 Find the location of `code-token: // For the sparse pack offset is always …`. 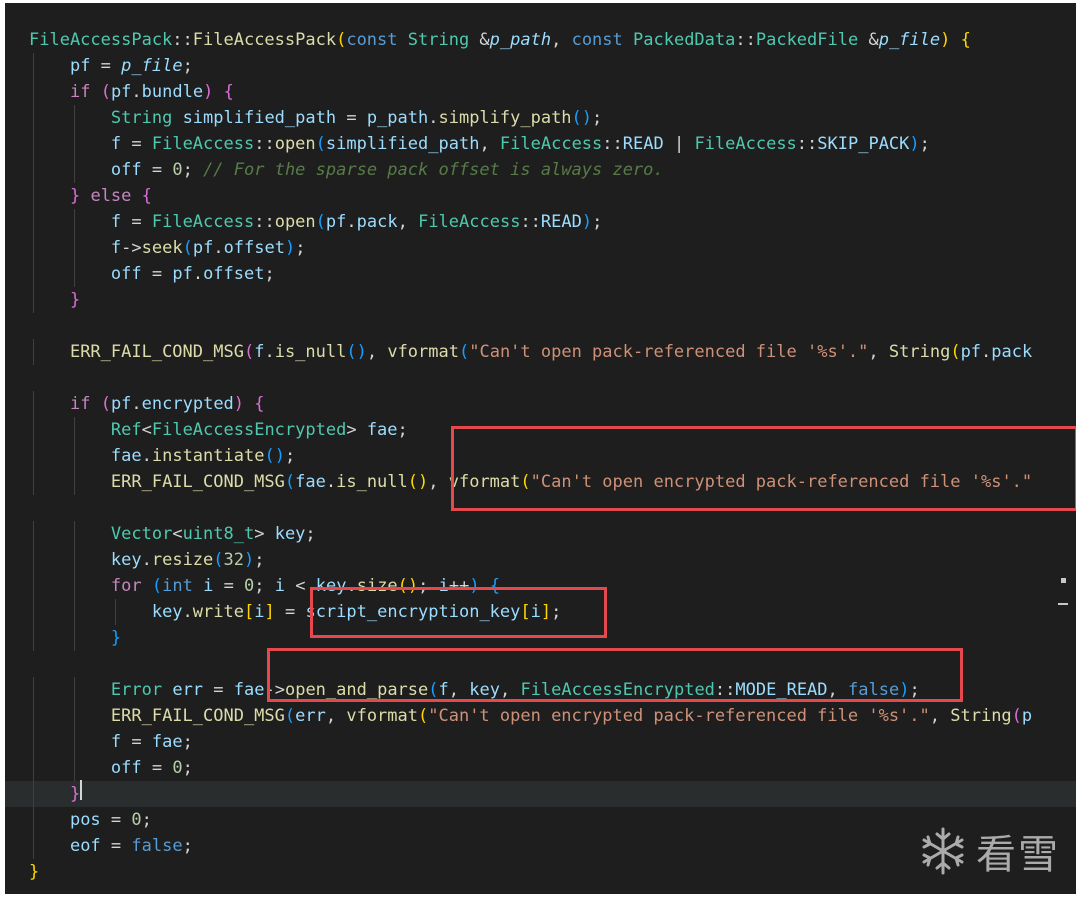

code-token: // For the sparse pack offset is always … is located at coordinates (433, 170).